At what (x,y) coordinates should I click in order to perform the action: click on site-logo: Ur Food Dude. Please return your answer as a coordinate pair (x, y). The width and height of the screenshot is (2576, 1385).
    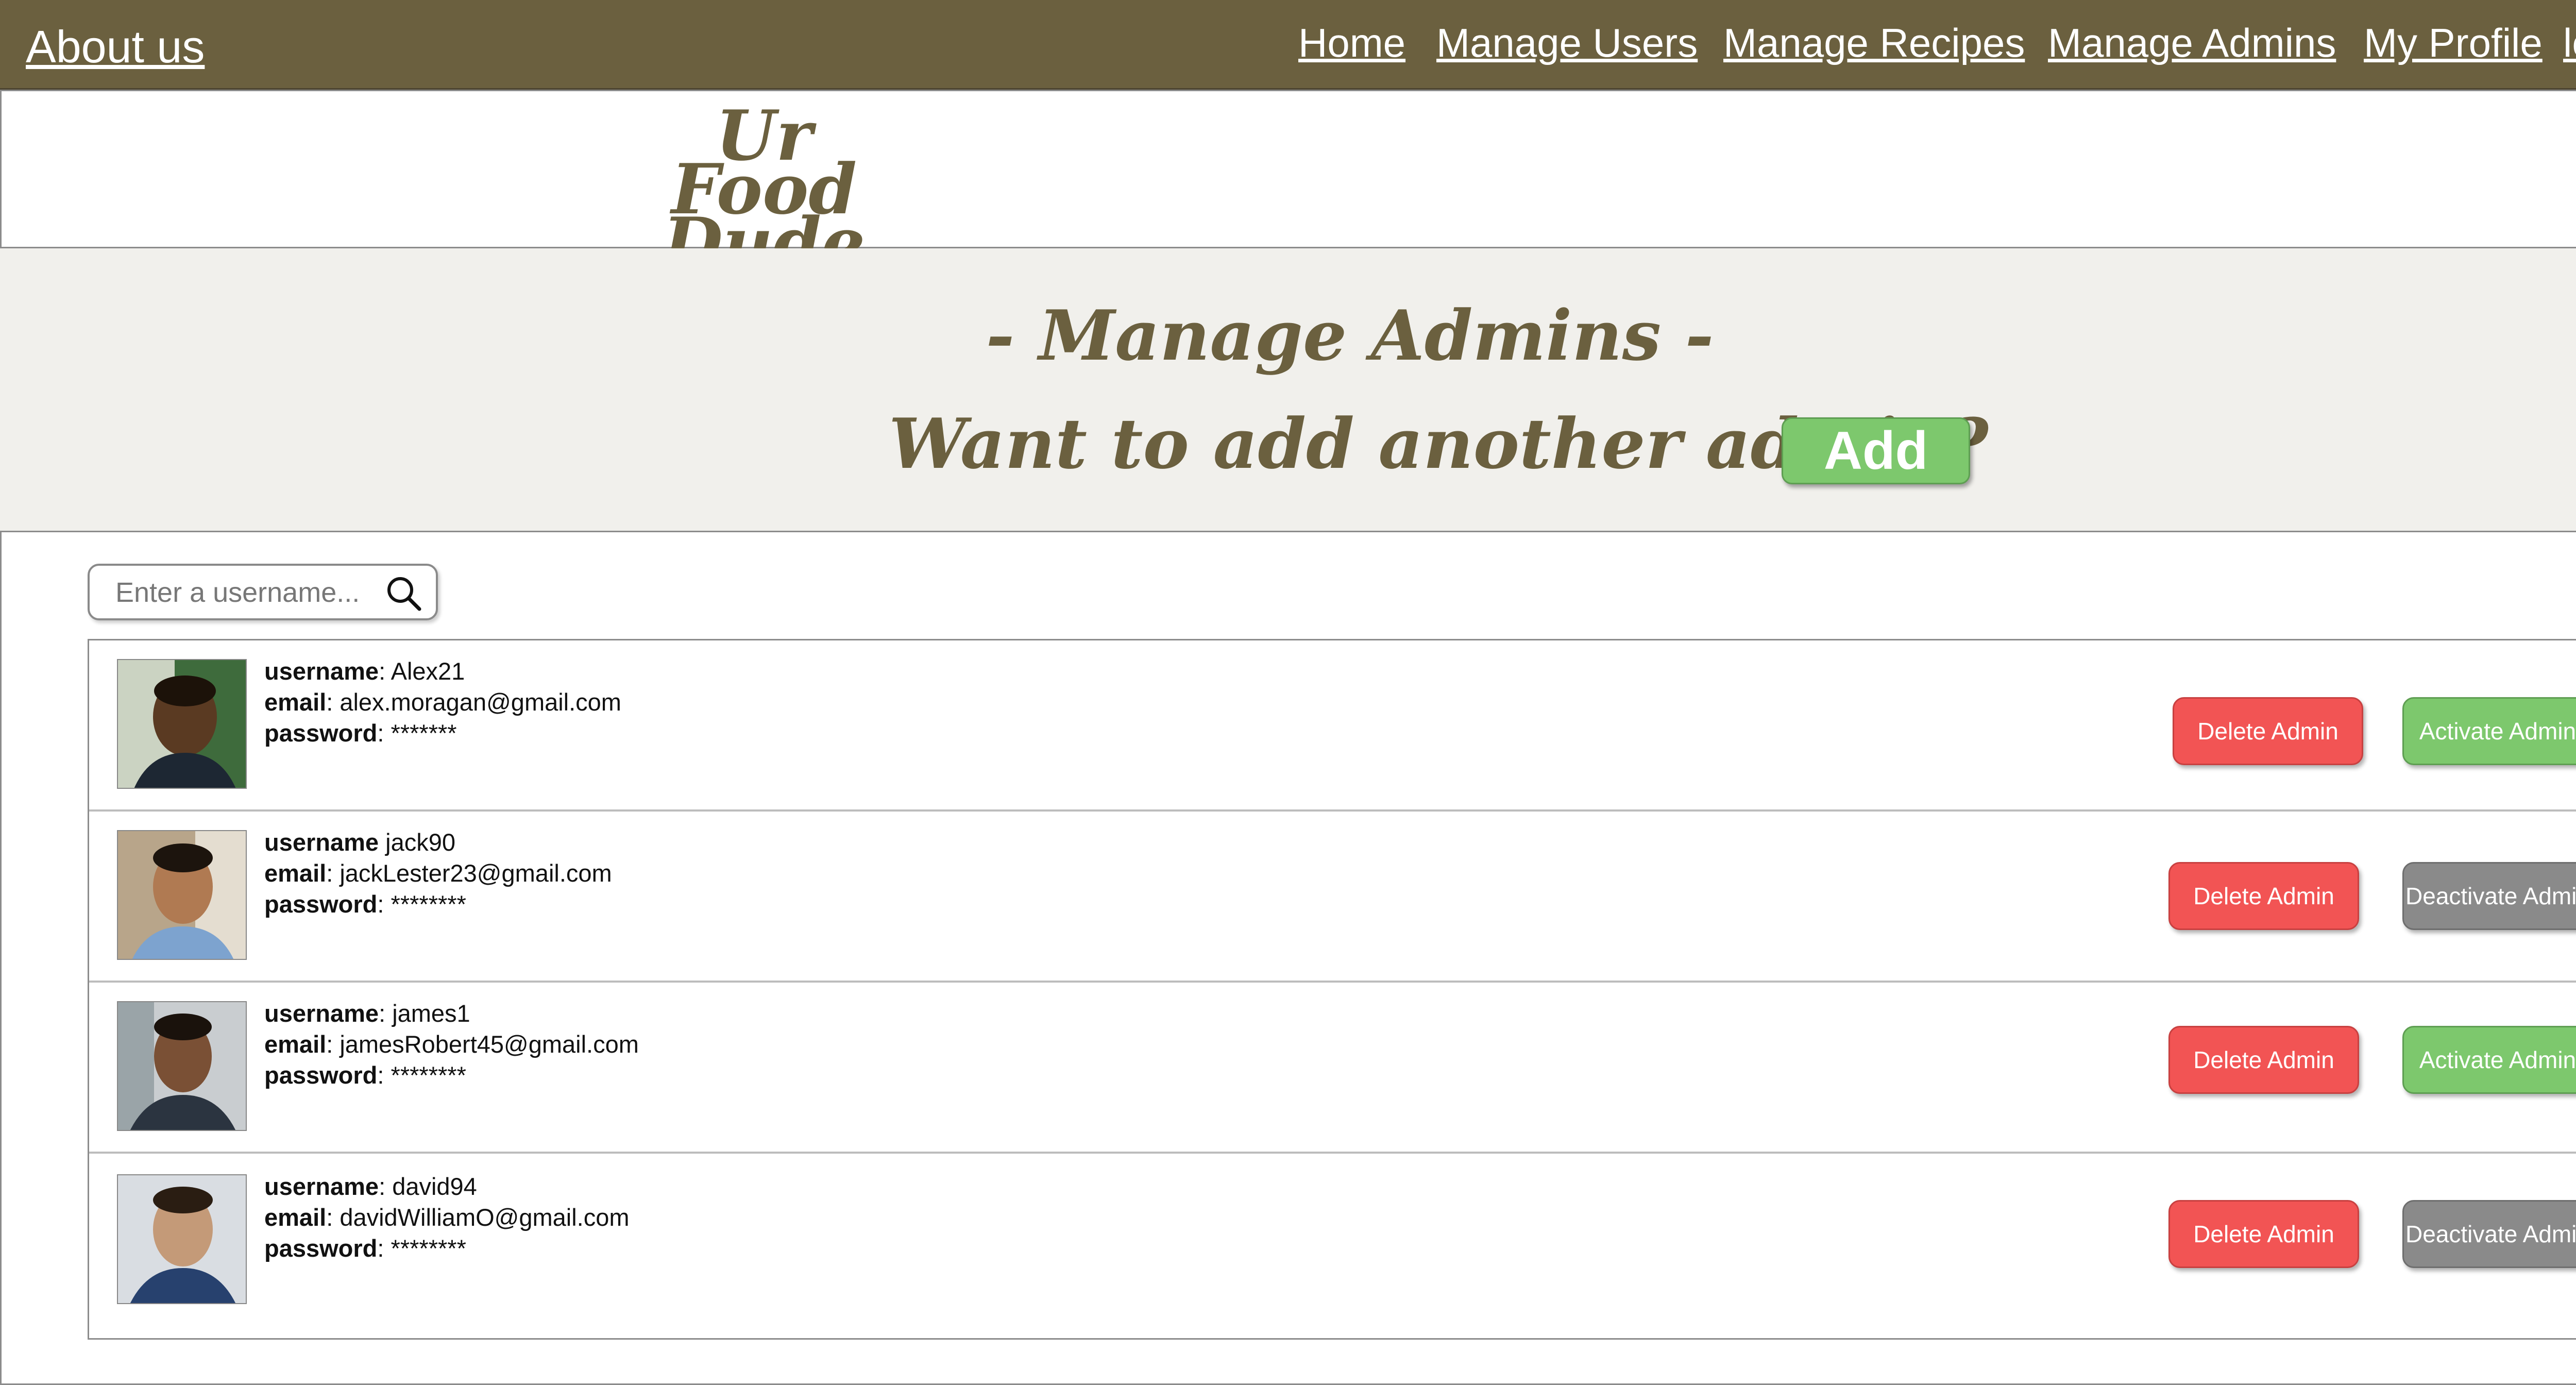
    Looking at the image, I should click on (764, 189).